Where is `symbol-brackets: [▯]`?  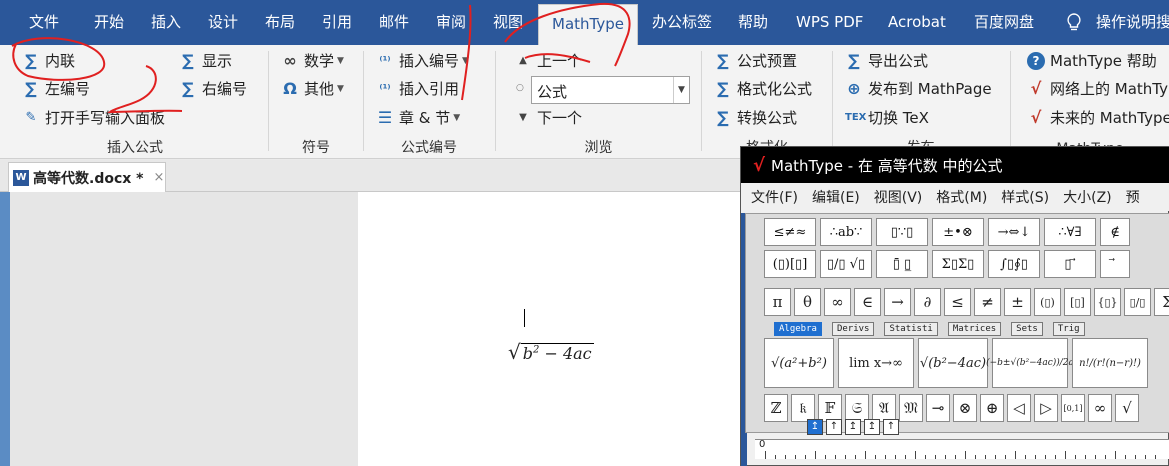 symbol-brackets: [▯] is located at coordinates (1077, 302).